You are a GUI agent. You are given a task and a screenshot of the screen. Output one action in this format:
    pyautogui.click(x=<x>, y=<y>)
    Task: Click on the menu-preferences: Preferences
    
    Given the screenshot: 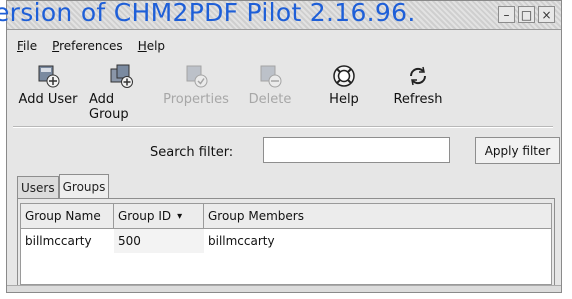 What is the action you would take?
    pyautogui.click(x=87, y=46)
    